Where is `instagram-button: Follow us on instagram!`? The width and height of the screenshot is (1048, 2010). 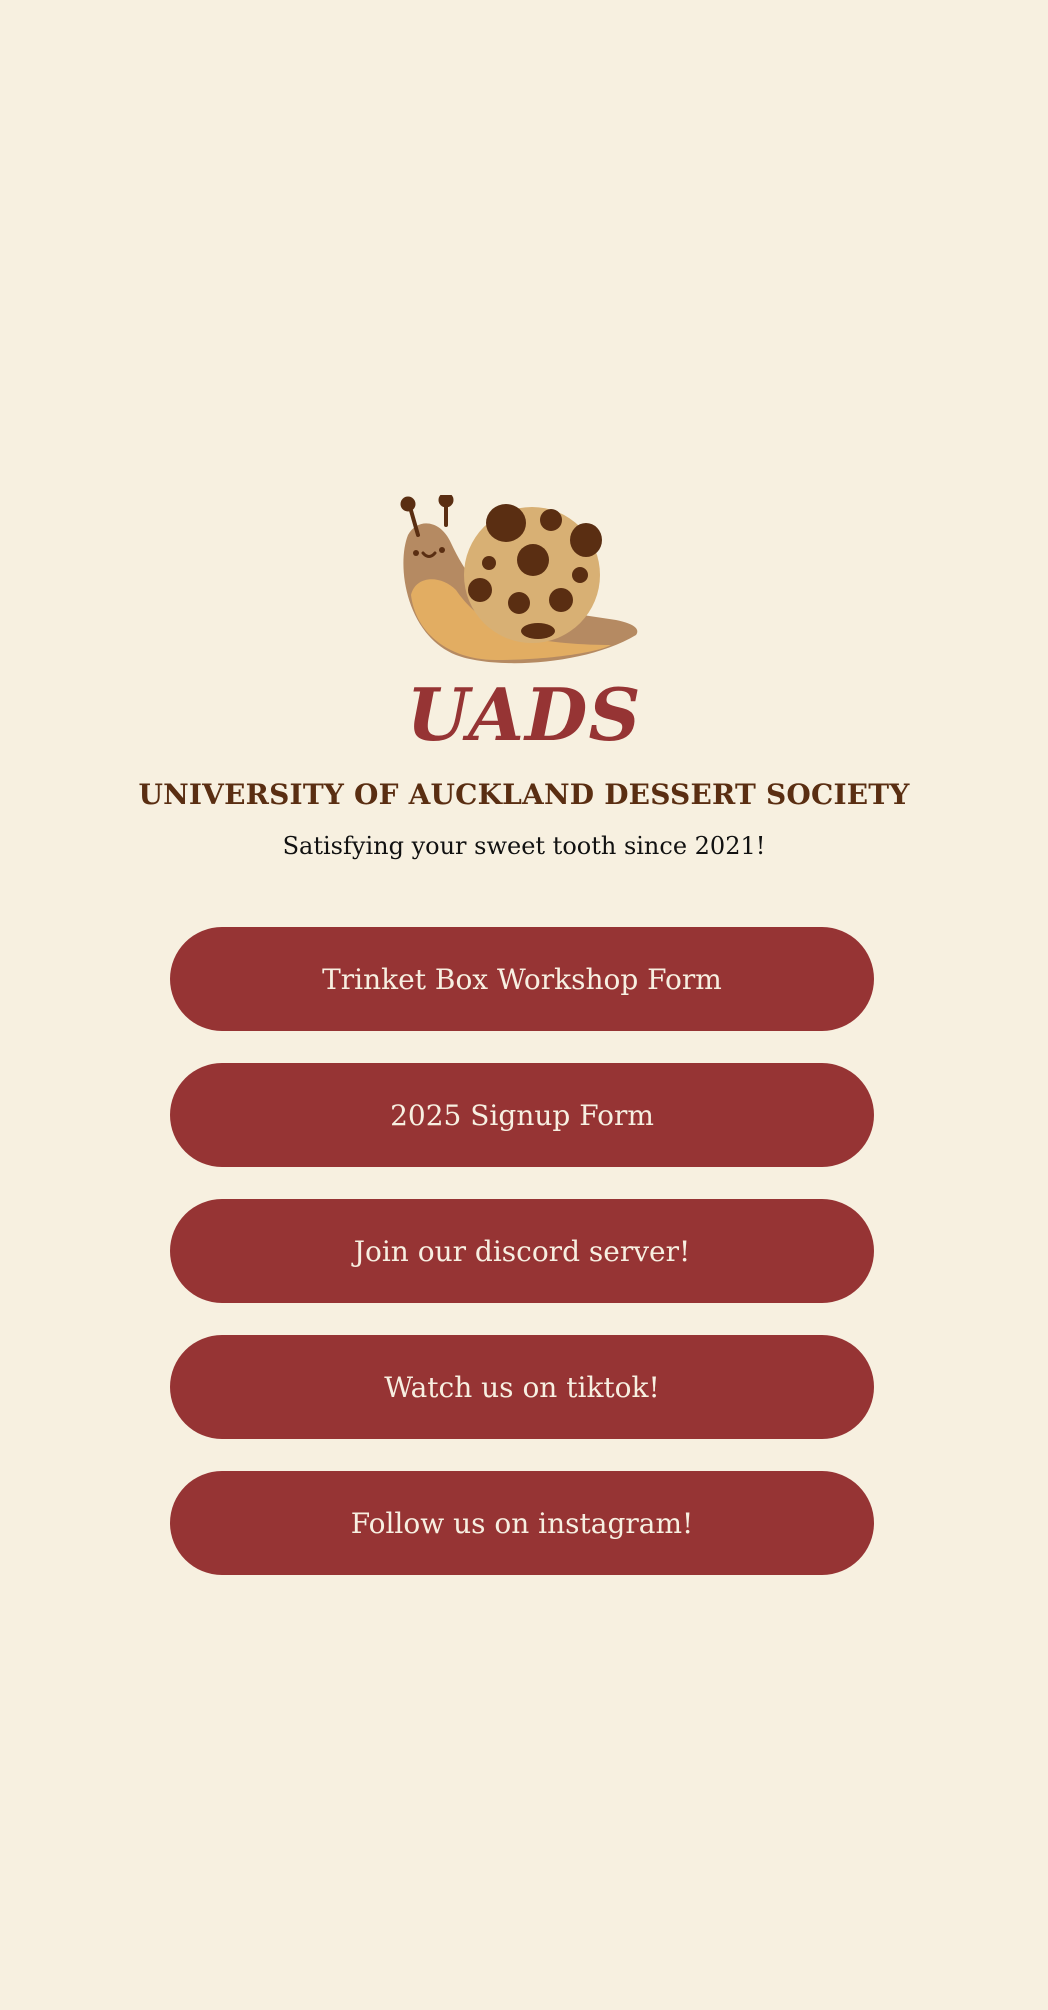 instagram-button: Follow us on instagram! is located at coordinates (522, 1523).